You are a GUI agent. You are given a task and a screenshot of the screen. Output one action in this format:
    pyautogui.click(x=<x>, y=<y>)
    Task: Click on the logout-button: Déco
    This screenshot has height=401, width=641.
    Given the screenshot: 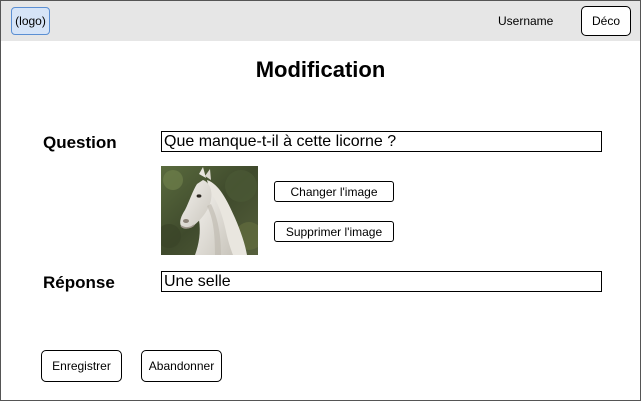 What is the action you would take?
    pyautogui.click(x=606, y=21)
    